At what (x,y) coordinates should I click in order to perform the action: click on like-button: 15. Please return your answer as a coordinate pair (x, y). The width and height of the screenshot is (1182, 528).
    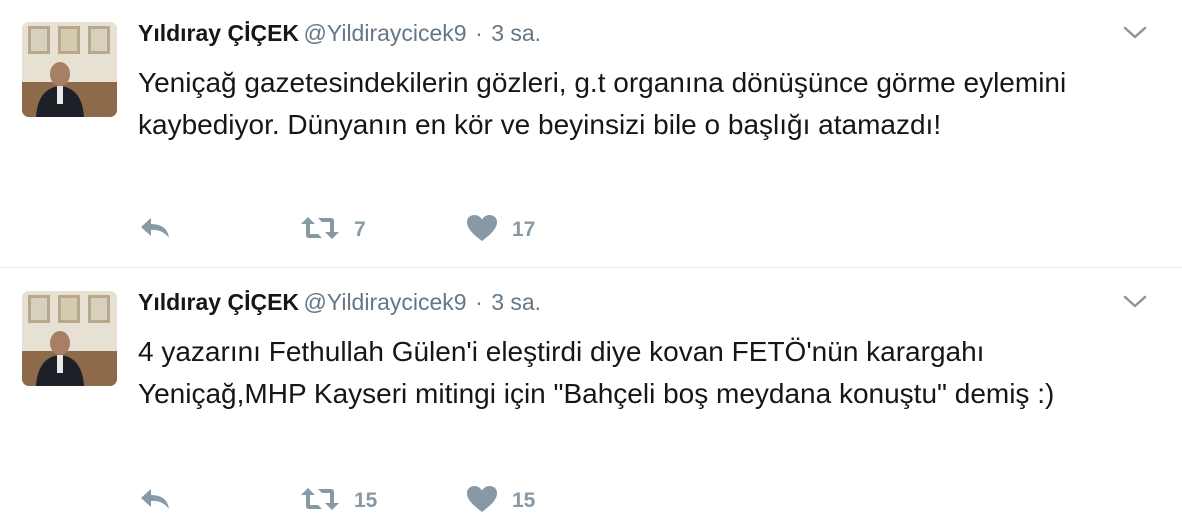
    Looking at the image, I should click on (500, 501).